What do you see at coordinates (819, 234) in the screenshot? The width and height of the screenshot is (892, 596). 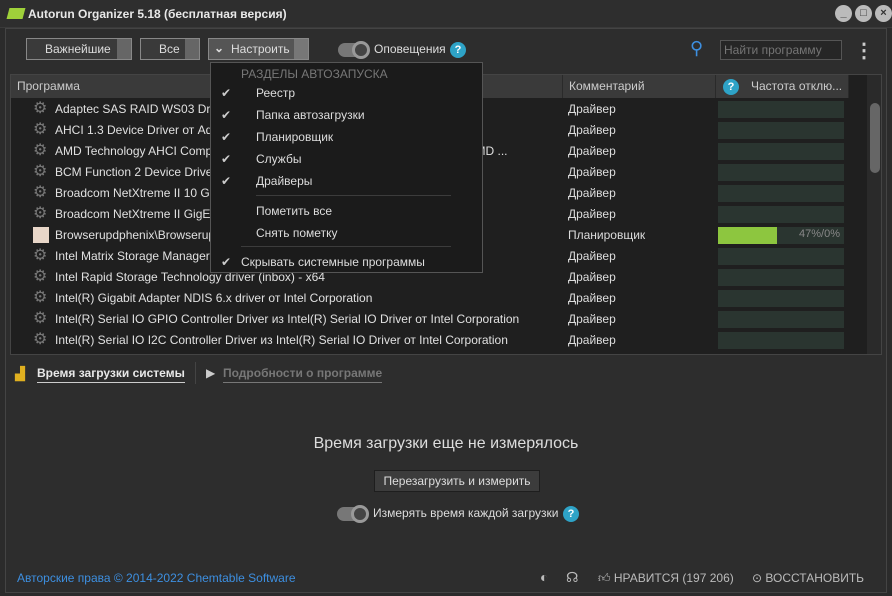 I see `frequency-label: 47%/0%` at bounding box center [819, 234].